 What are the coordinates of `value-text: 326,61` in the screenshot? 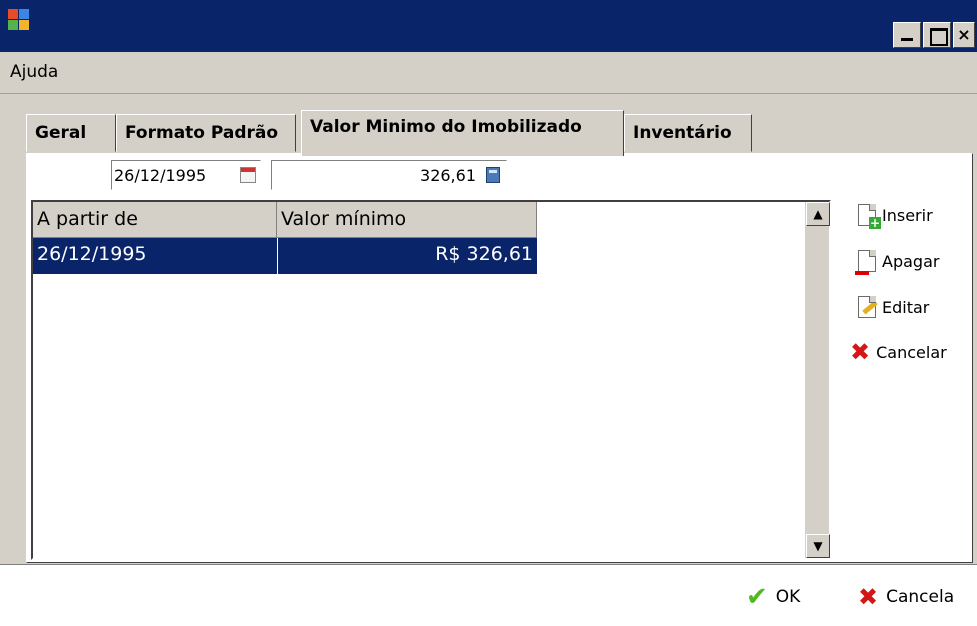 It's located at (448, 175).